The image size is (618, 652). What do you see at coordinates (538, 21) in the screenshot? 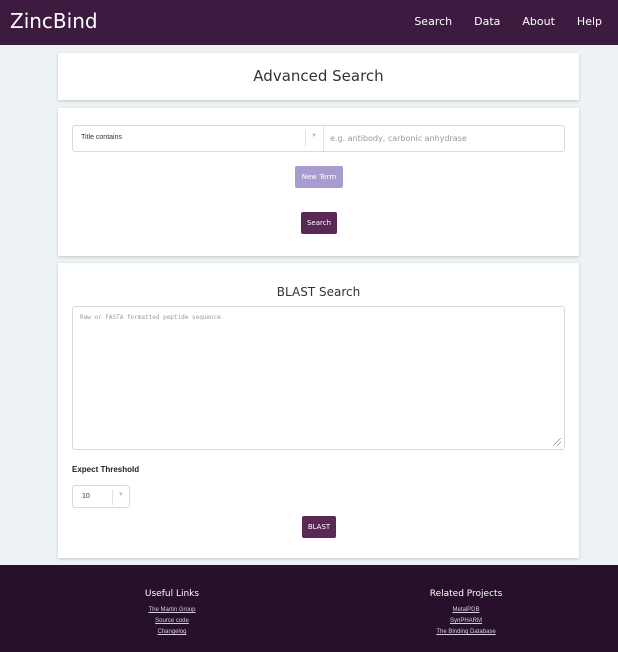
I see `nav-about-link: About` at bounding box center [538, 21].